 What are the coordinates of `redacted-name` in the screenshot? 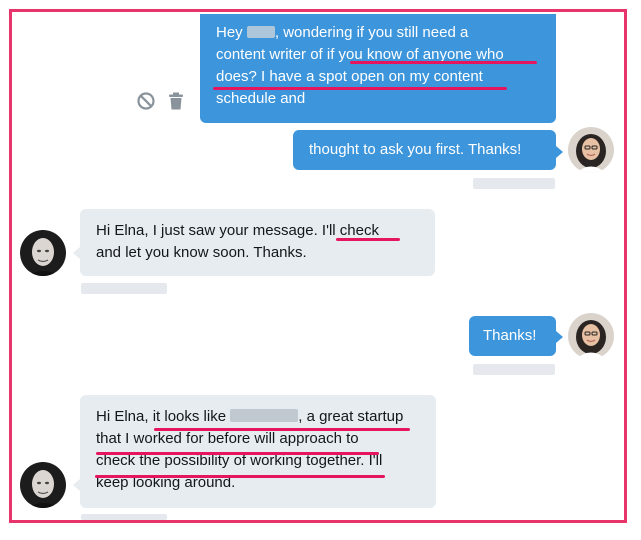 It's located at (260, 32).